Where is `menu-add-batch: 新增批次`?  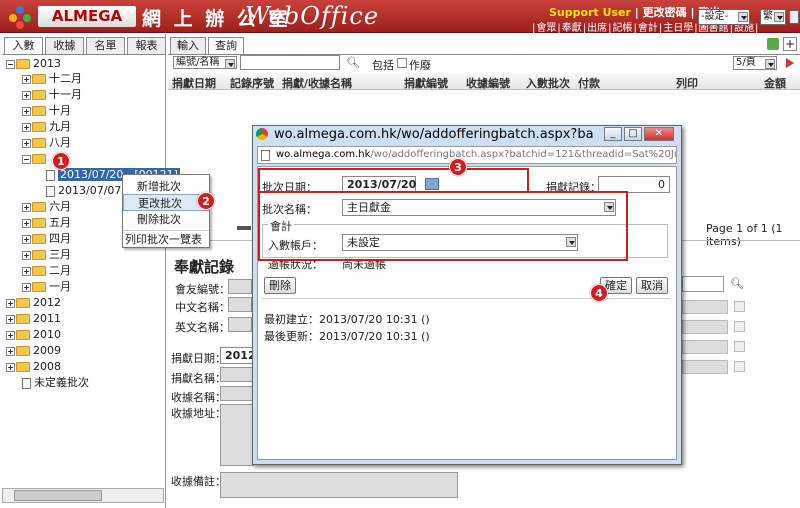
menu-add-batch: 新增批次 is located at coordinates (166, 186).